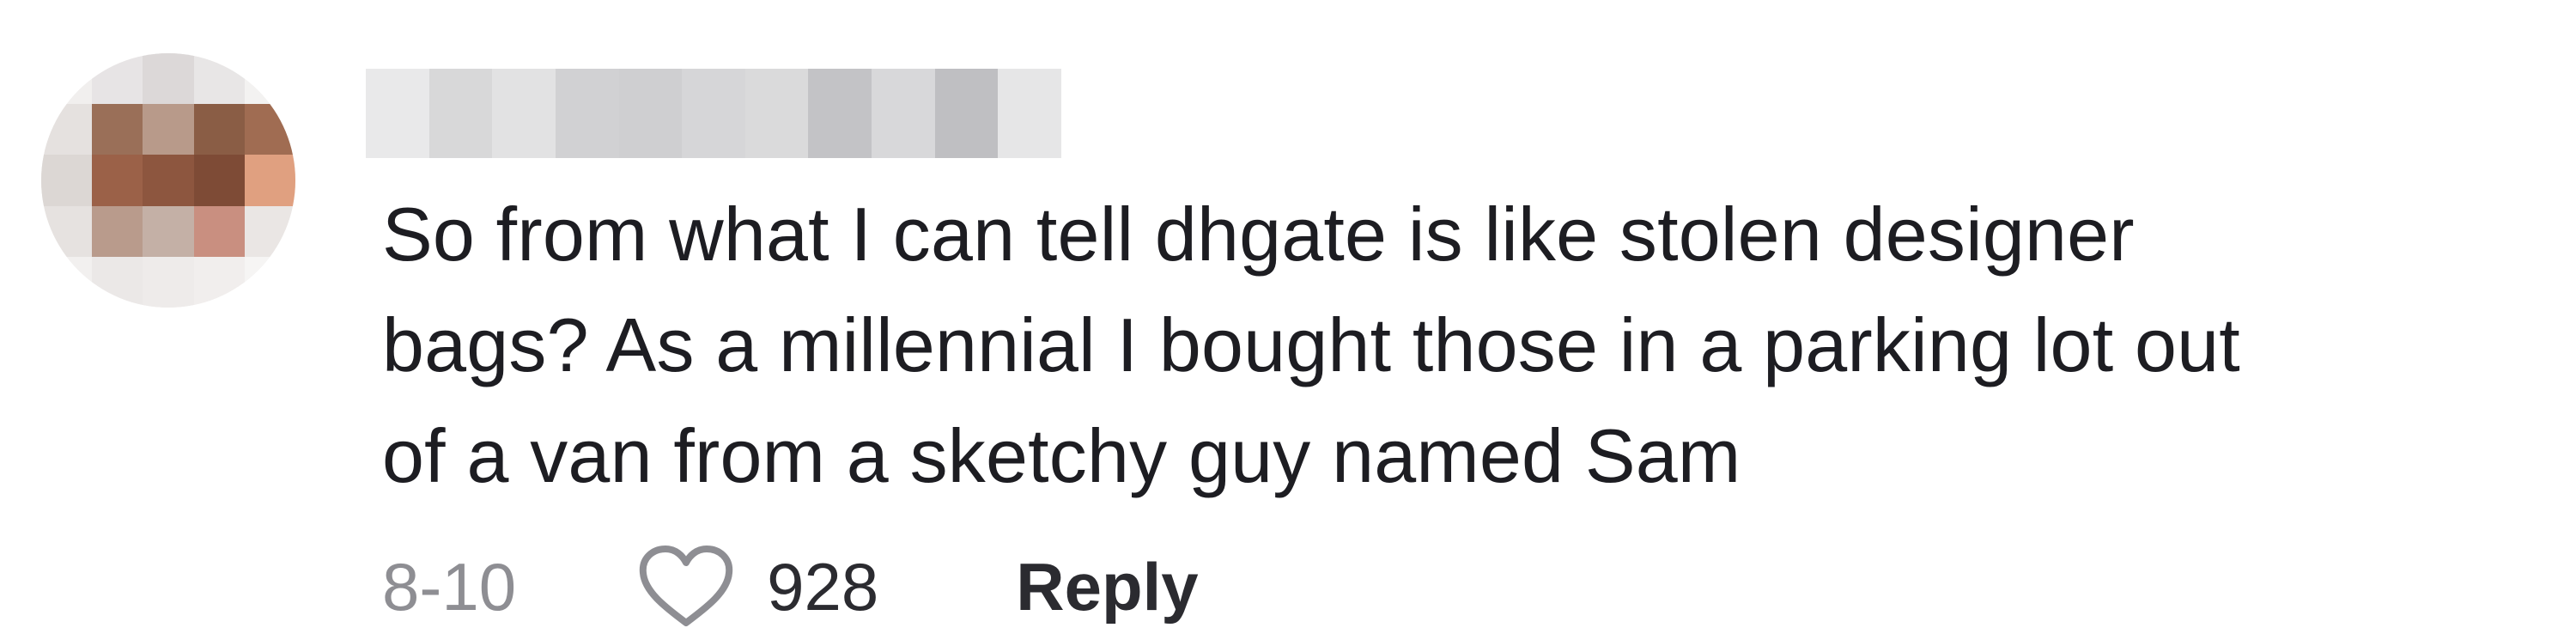 The width and height of the screenshot is (2576, 640). Describe the element at coordinates (686, 587) in the screenshot. I see `heart-outline-icon` at that location.